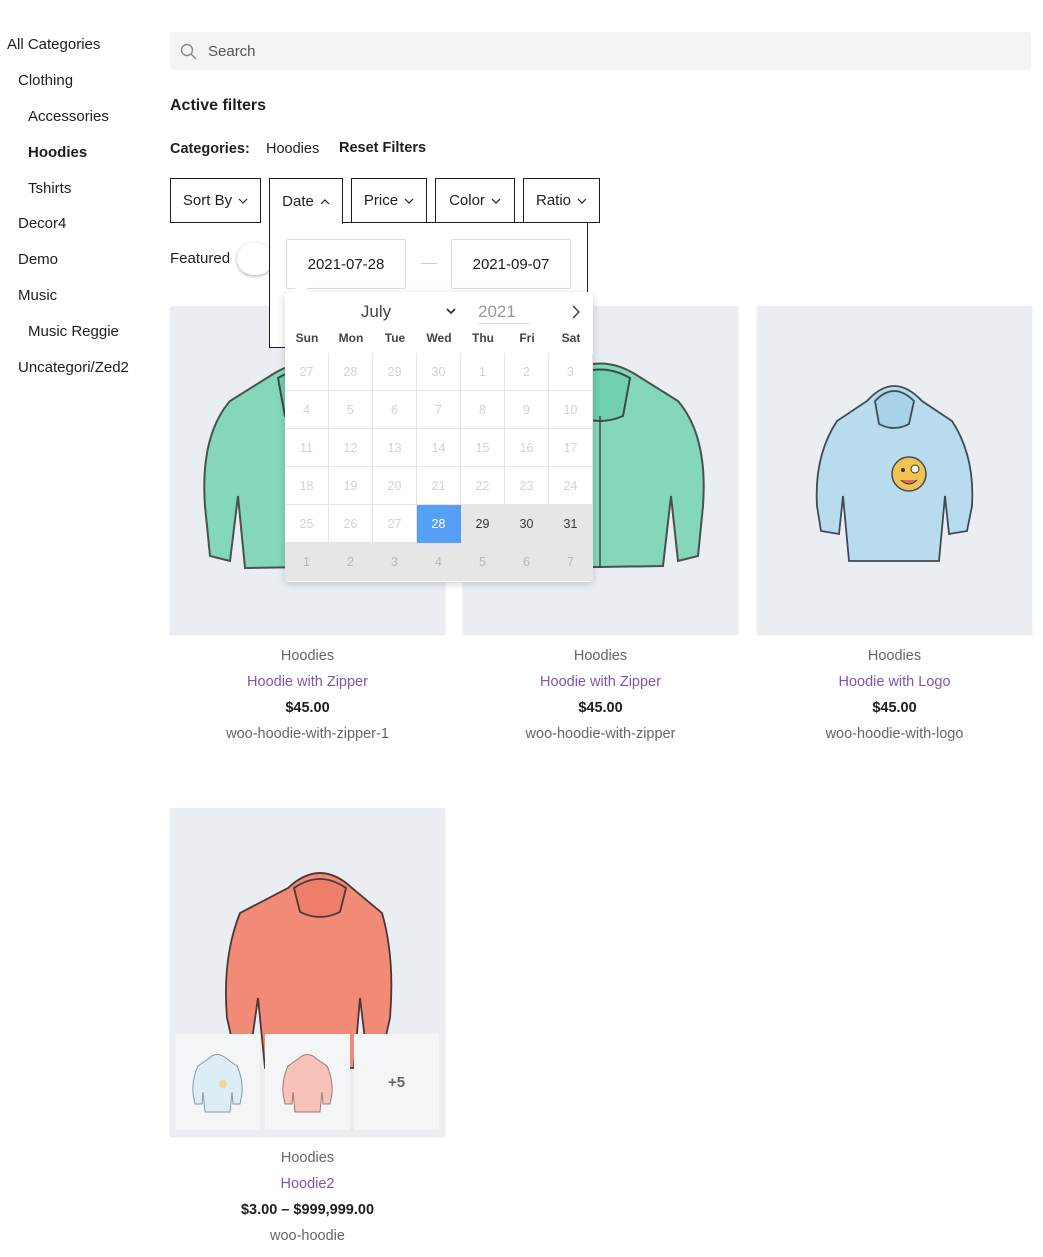 The image size is (1043, 1257). I want to click on category-clothing: Clothing, so click(45, 80).